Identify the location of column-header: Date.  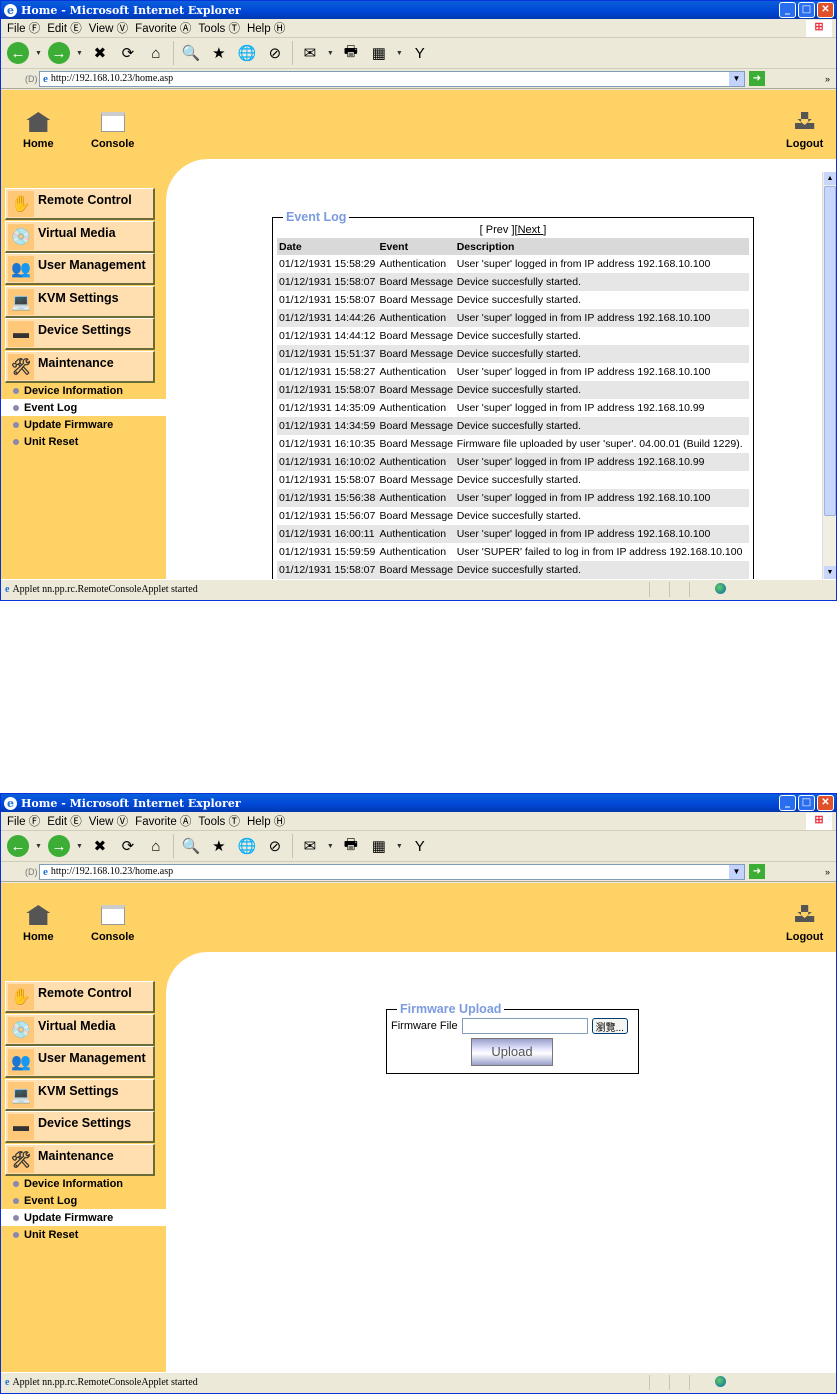
(327, 246).